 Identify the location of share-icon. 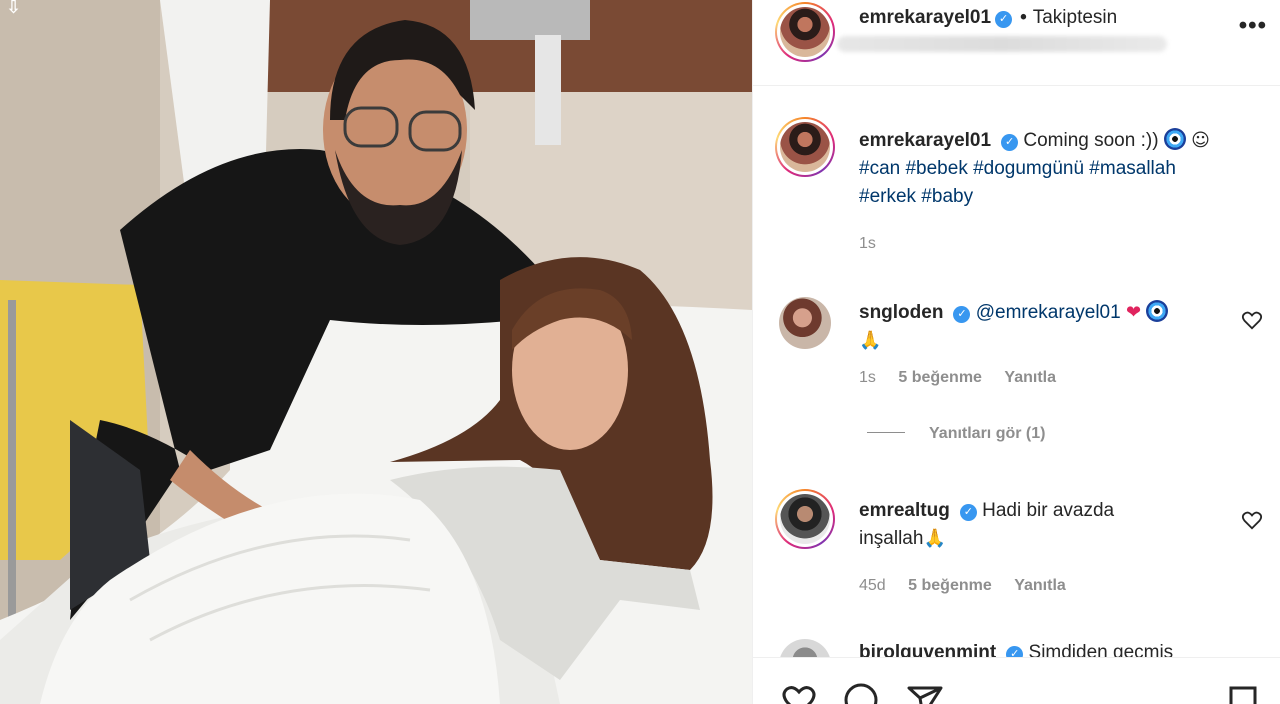
(925, 693).